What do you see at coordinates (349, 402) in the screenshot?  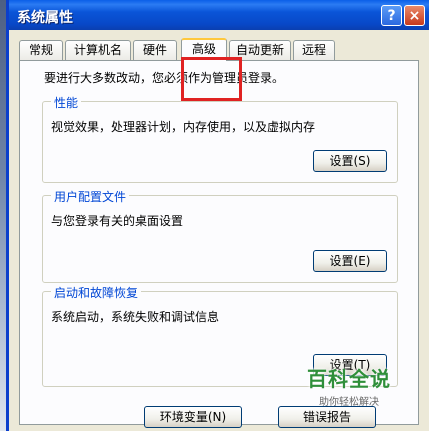 I see `watermark-subtitle: 助你轻松解决` at bounding box center [349, 402].